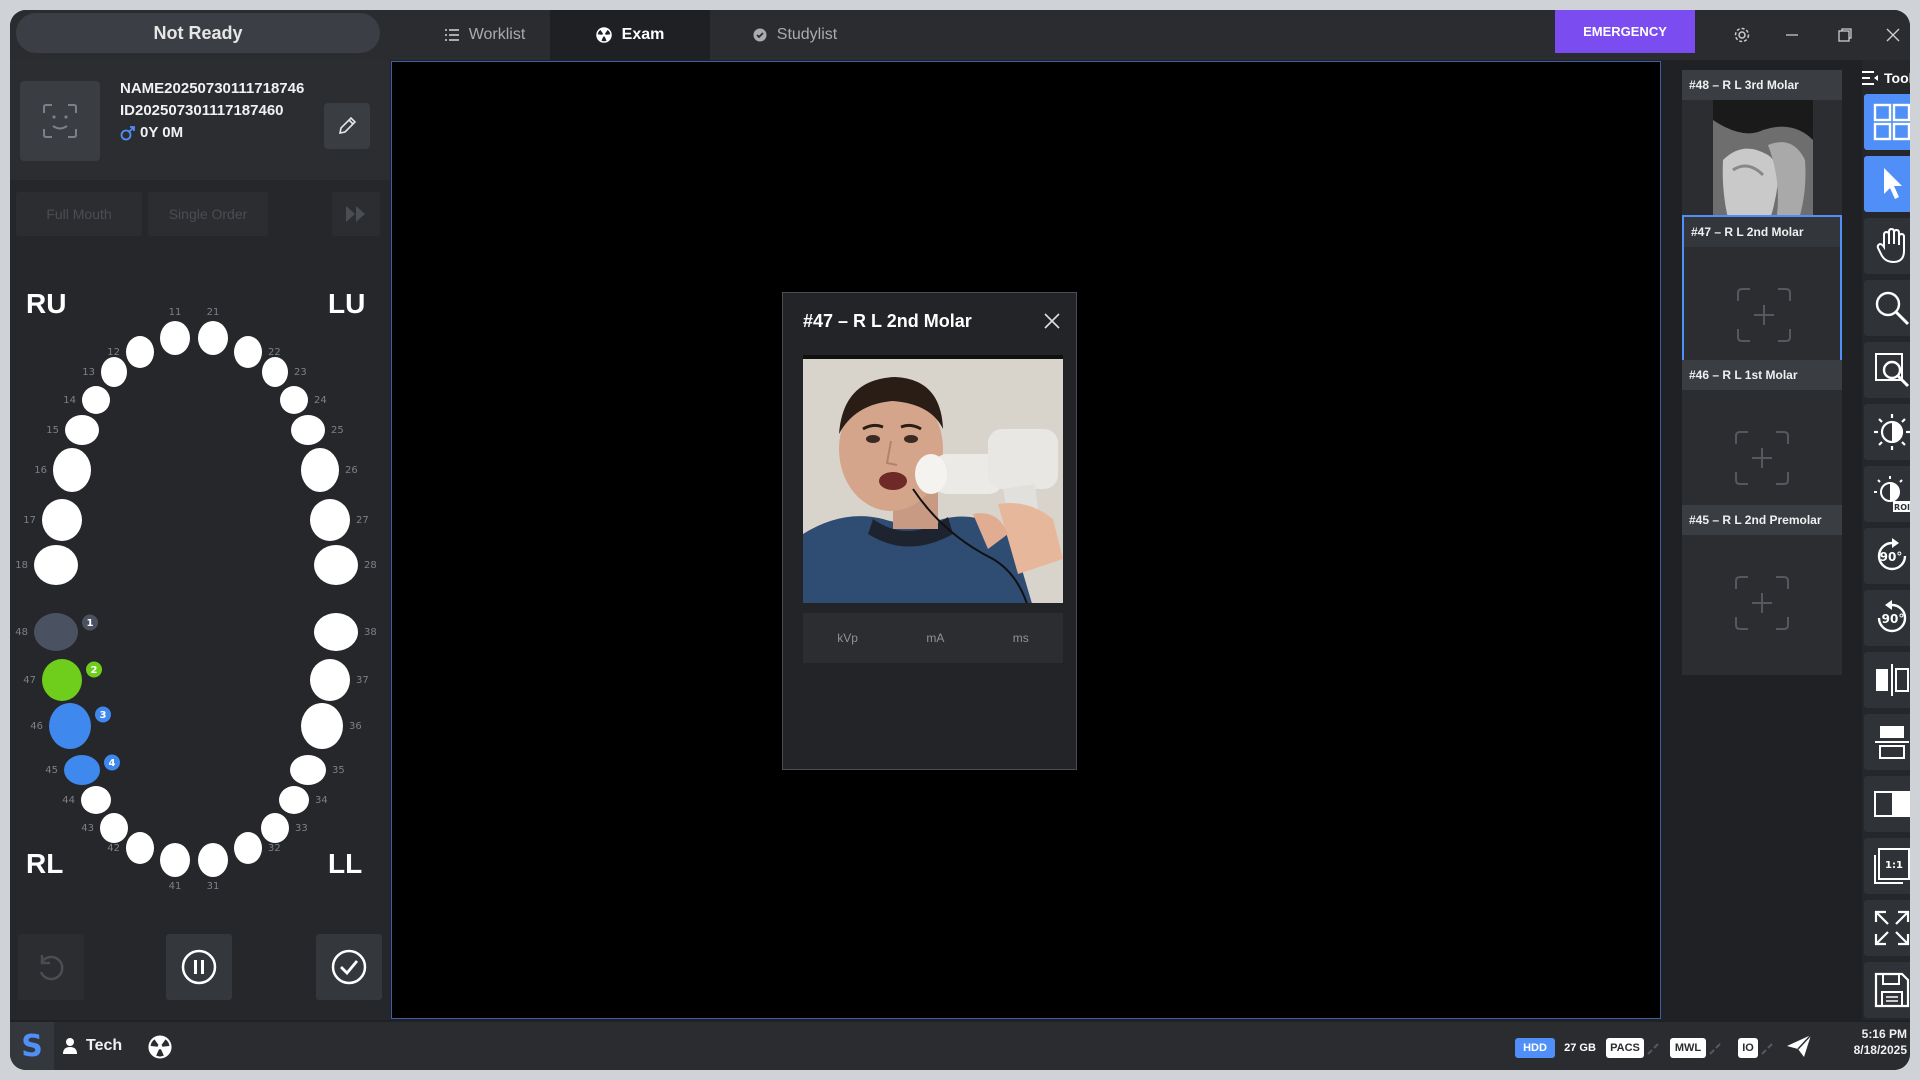  What do you see at coordinates (1887, 928) in the screenshot?
I see `fit-screen-button` at bounding box center [1887, 928].